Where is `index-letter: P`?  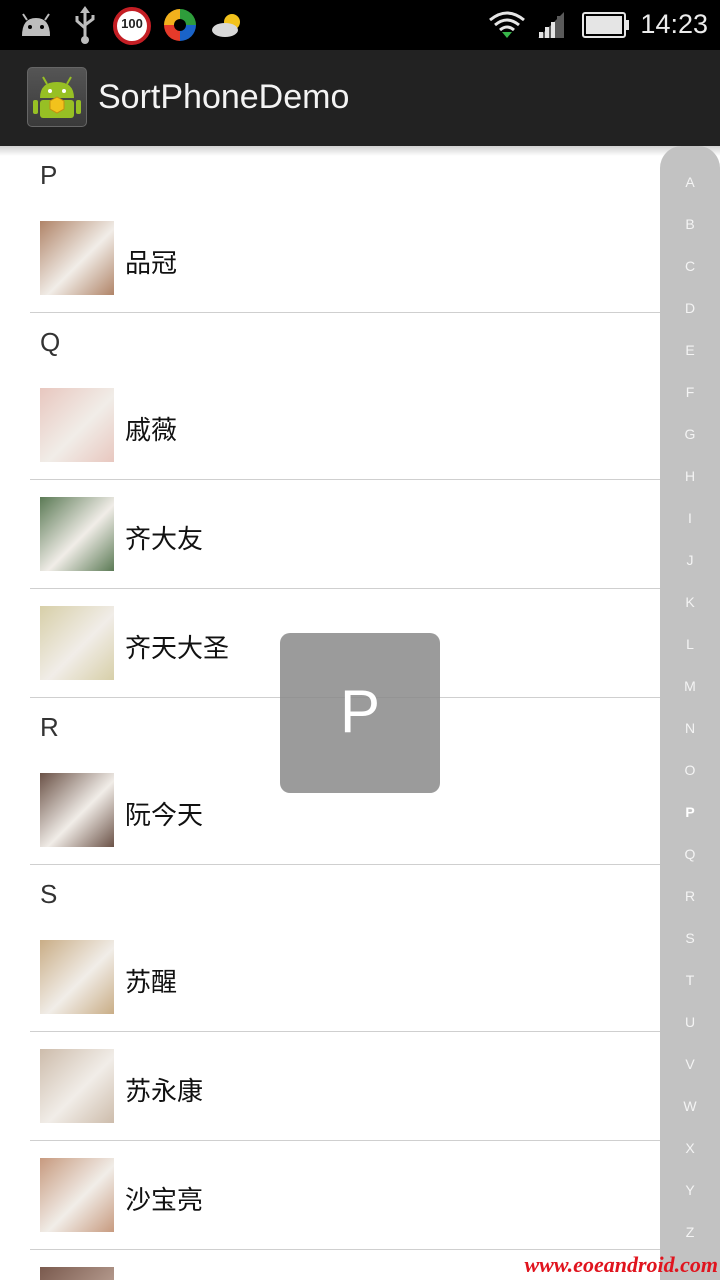 index-letter: P is located at coordinates (690, 812).